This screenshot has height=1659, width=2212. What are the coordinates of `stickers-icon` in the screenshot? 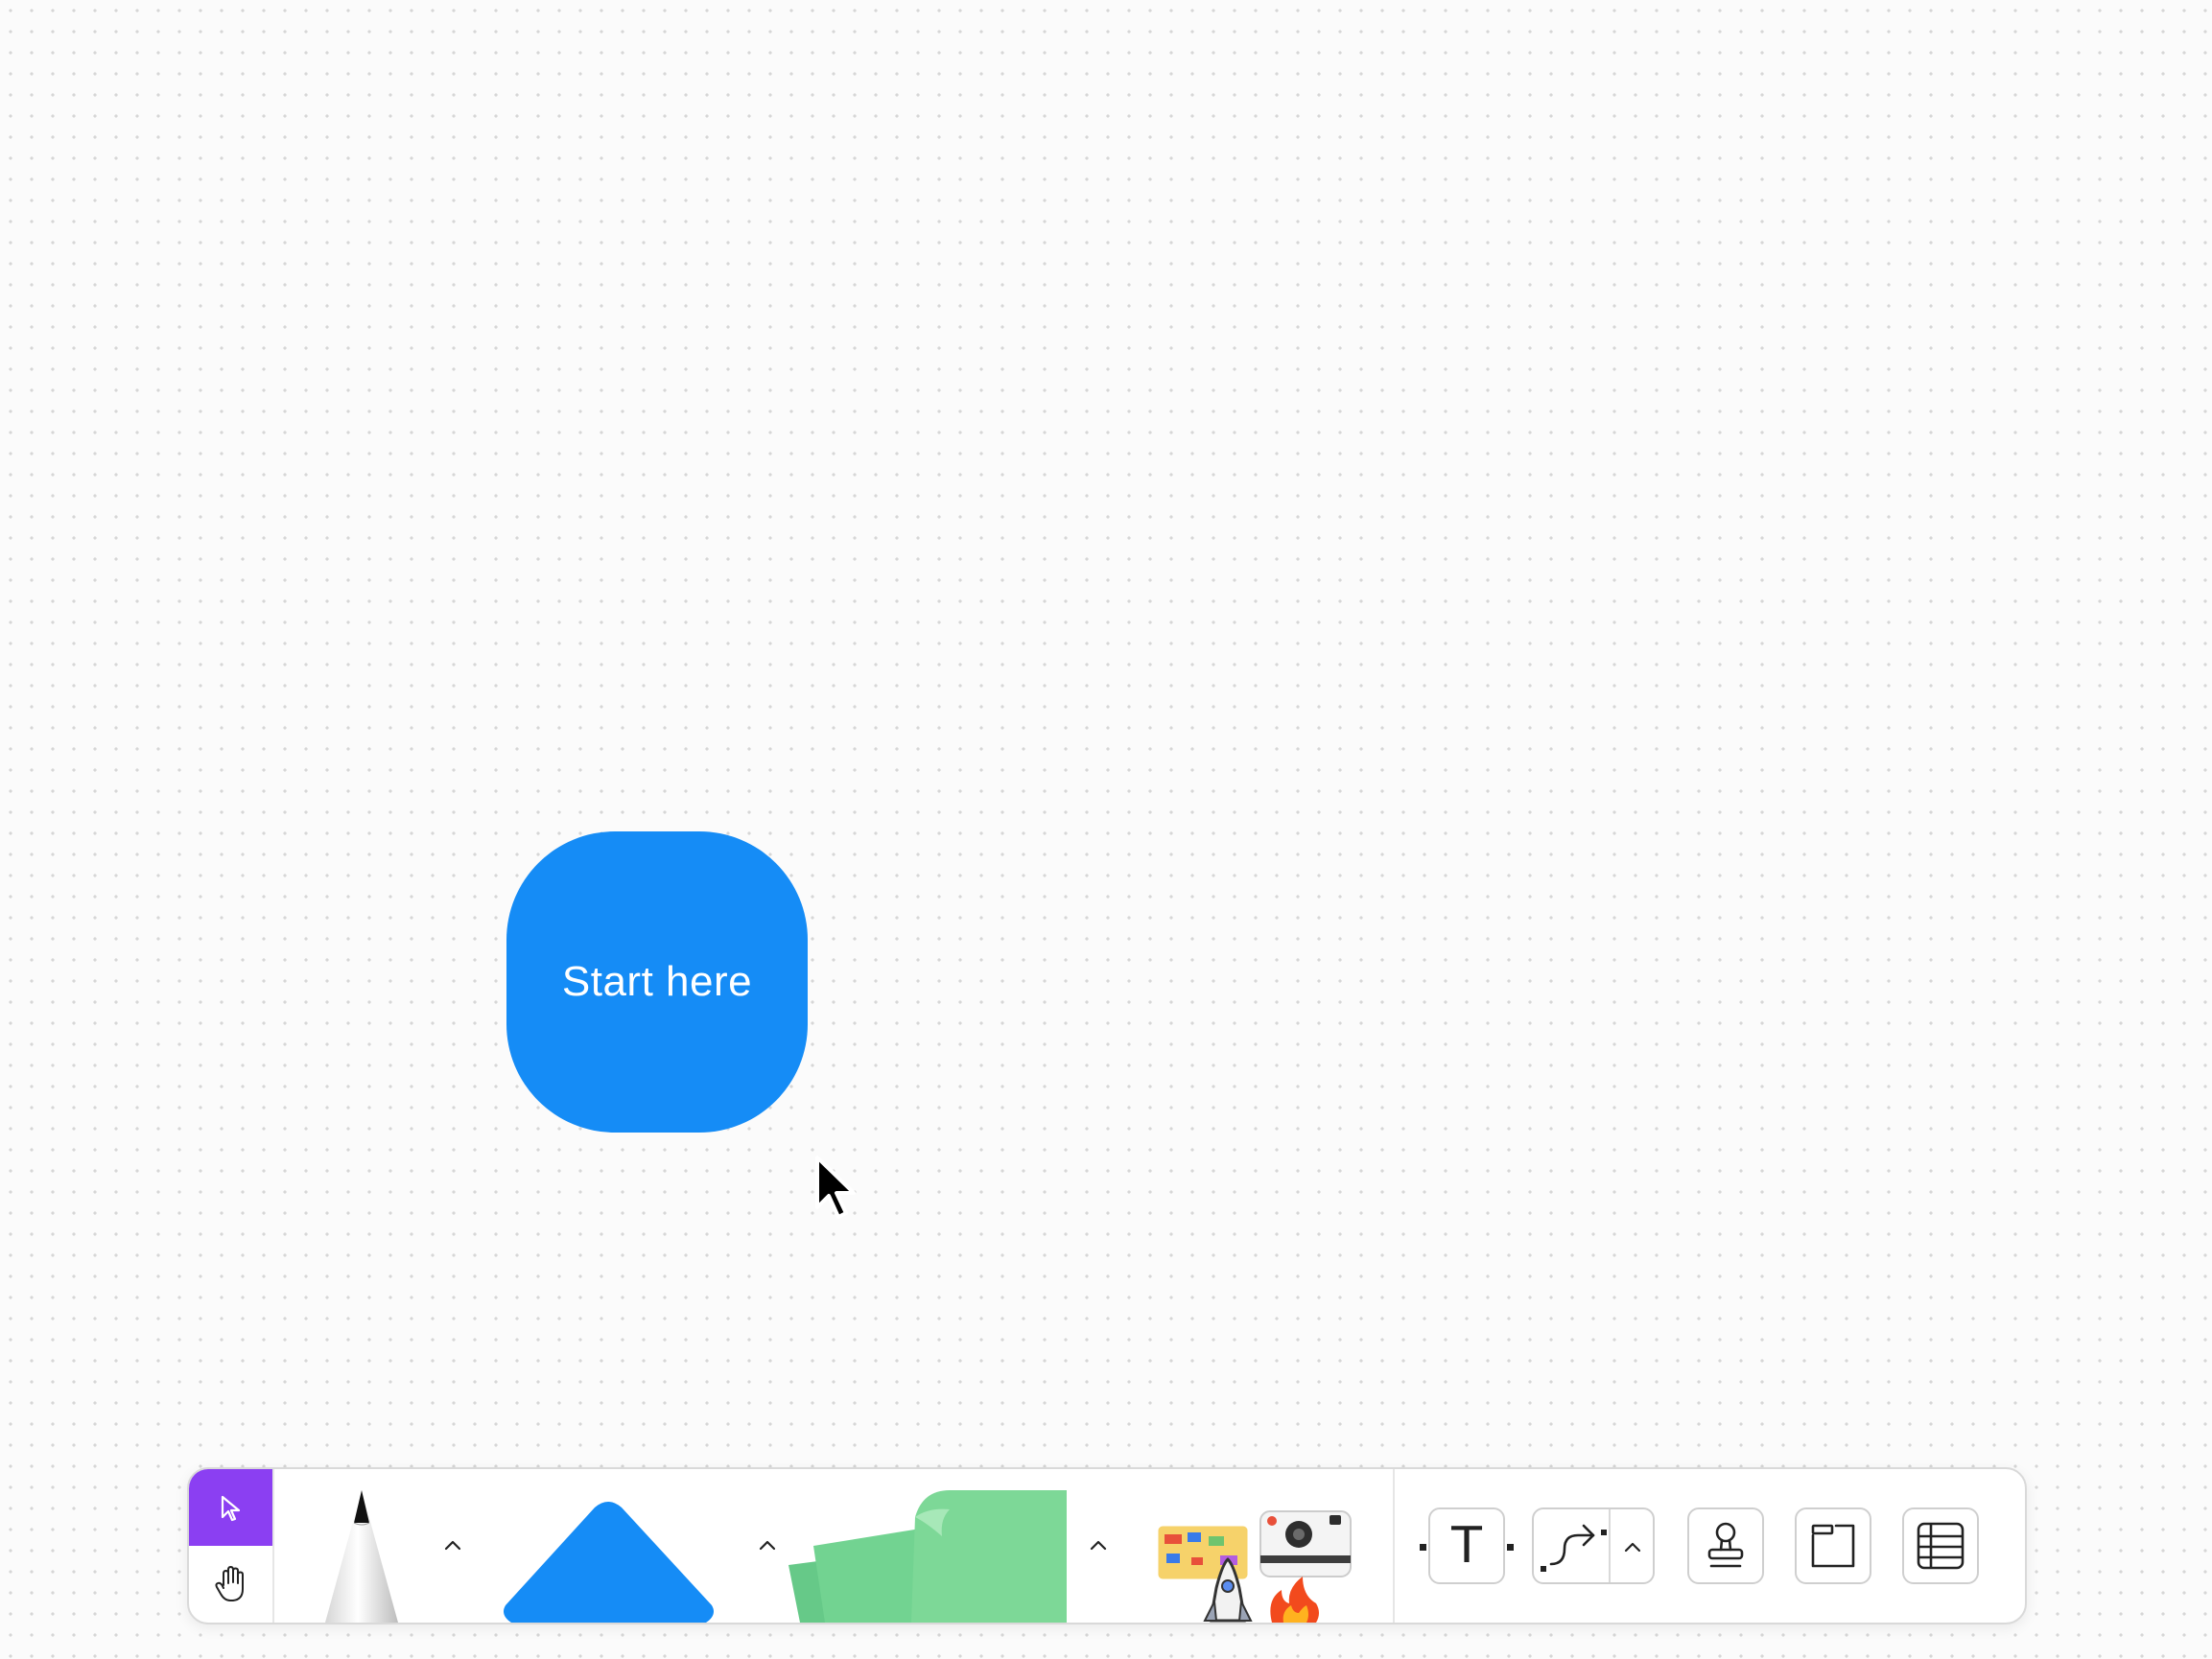 It's located at (1253, 1565).